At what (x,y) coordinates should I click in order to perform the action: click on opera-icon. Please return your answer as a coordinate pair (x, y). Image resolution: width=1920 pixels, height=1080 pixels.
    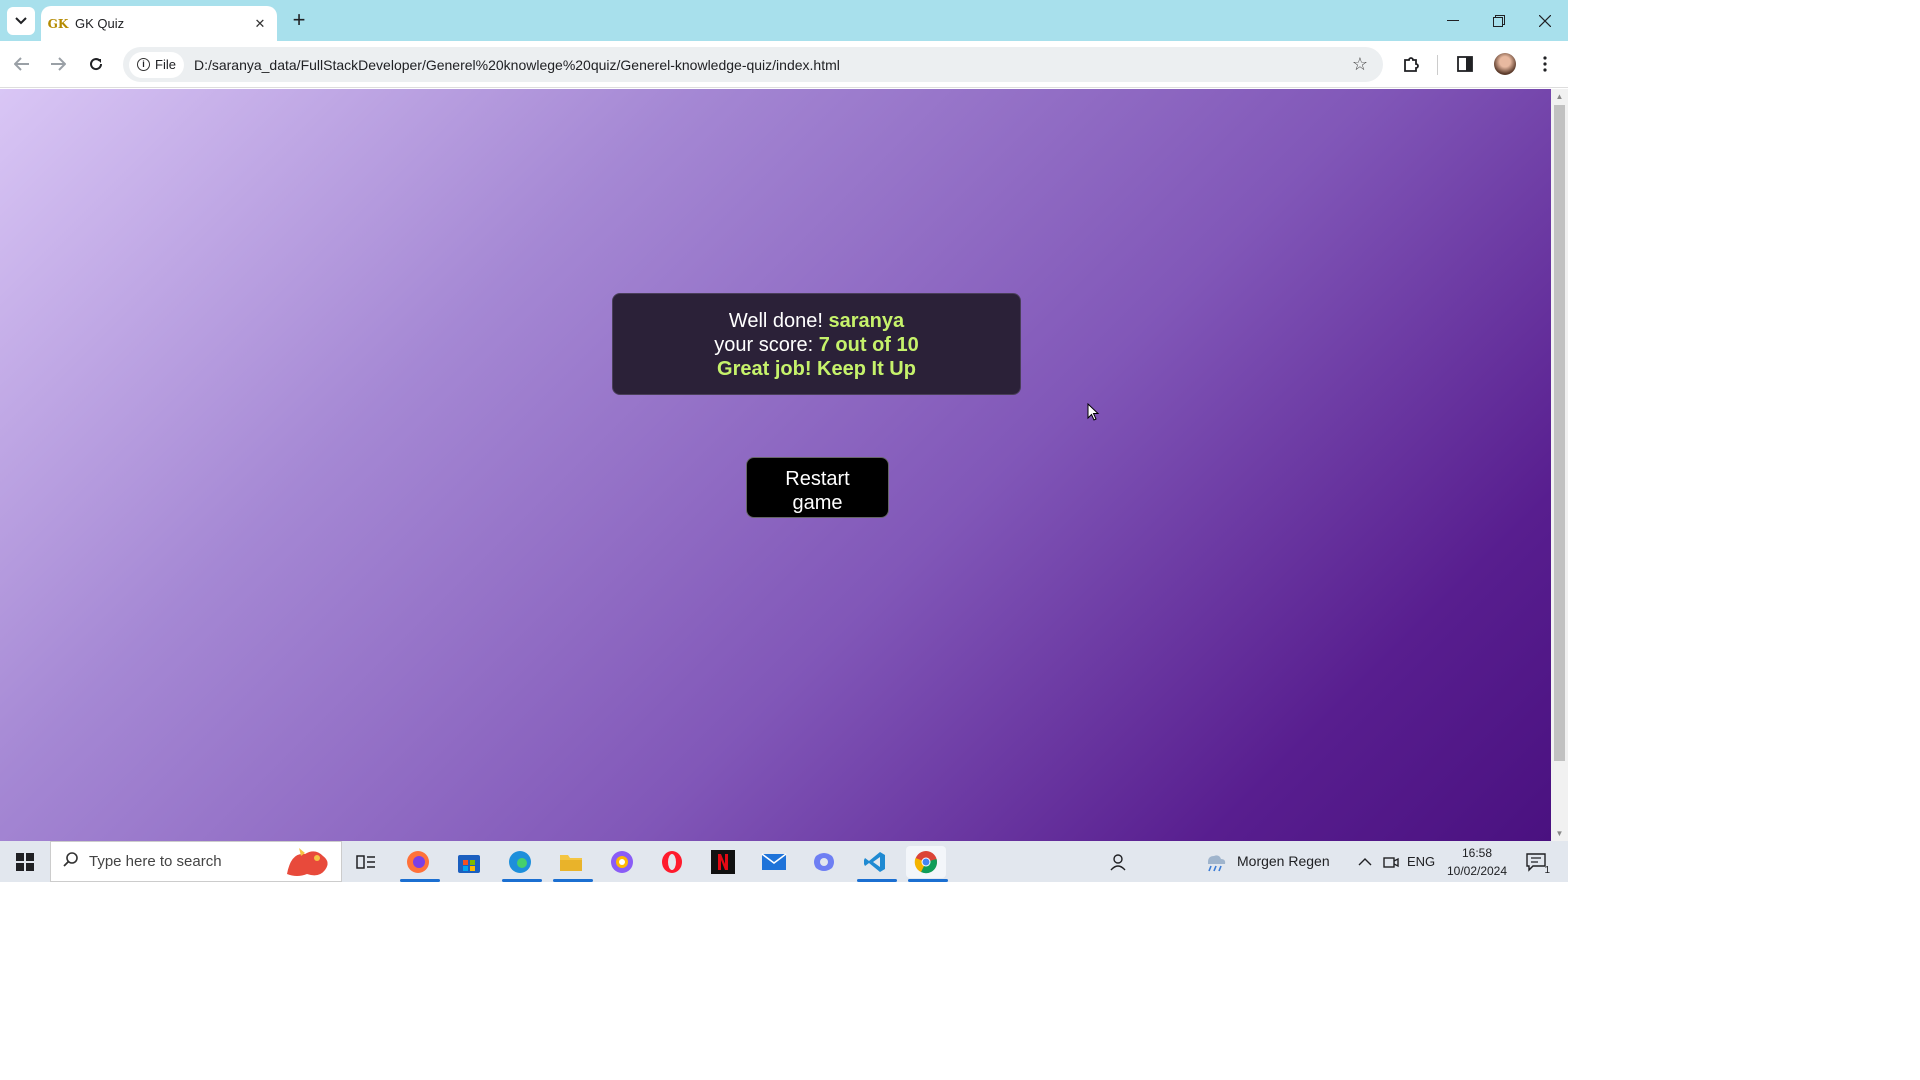
    Looking at the image, I should click on (672, 862).